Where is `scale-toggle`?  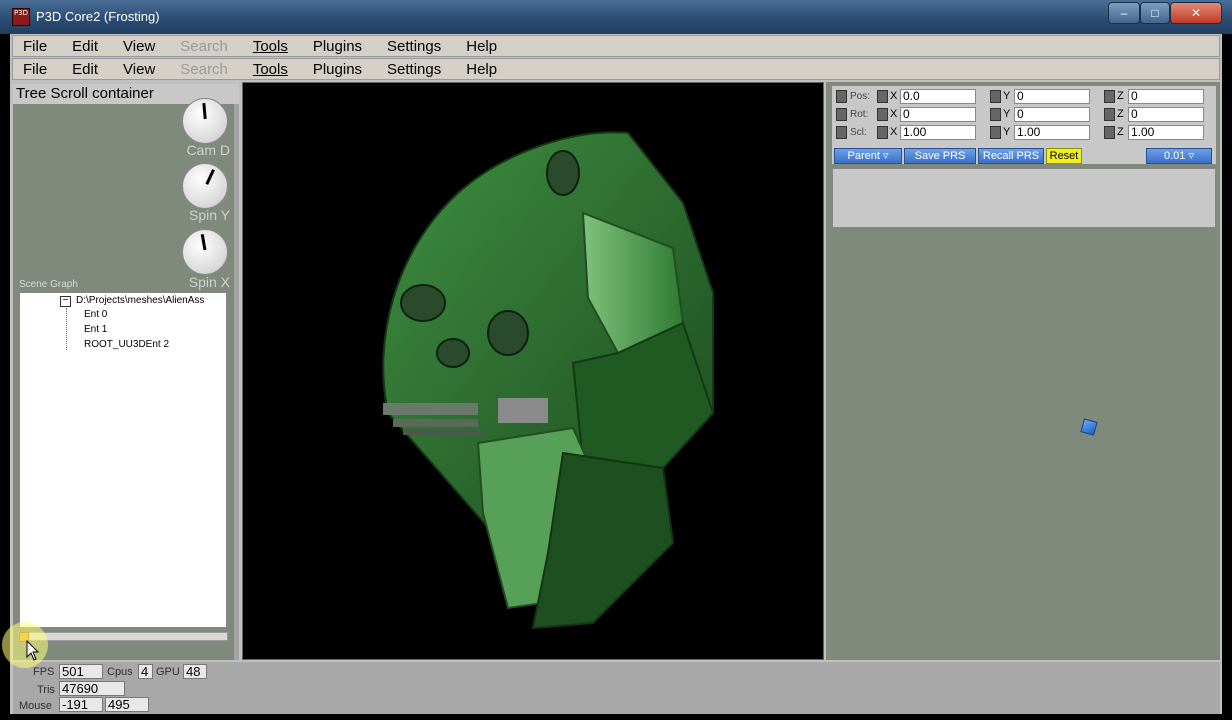
scale-toggle is located at coordinates (841, 132).